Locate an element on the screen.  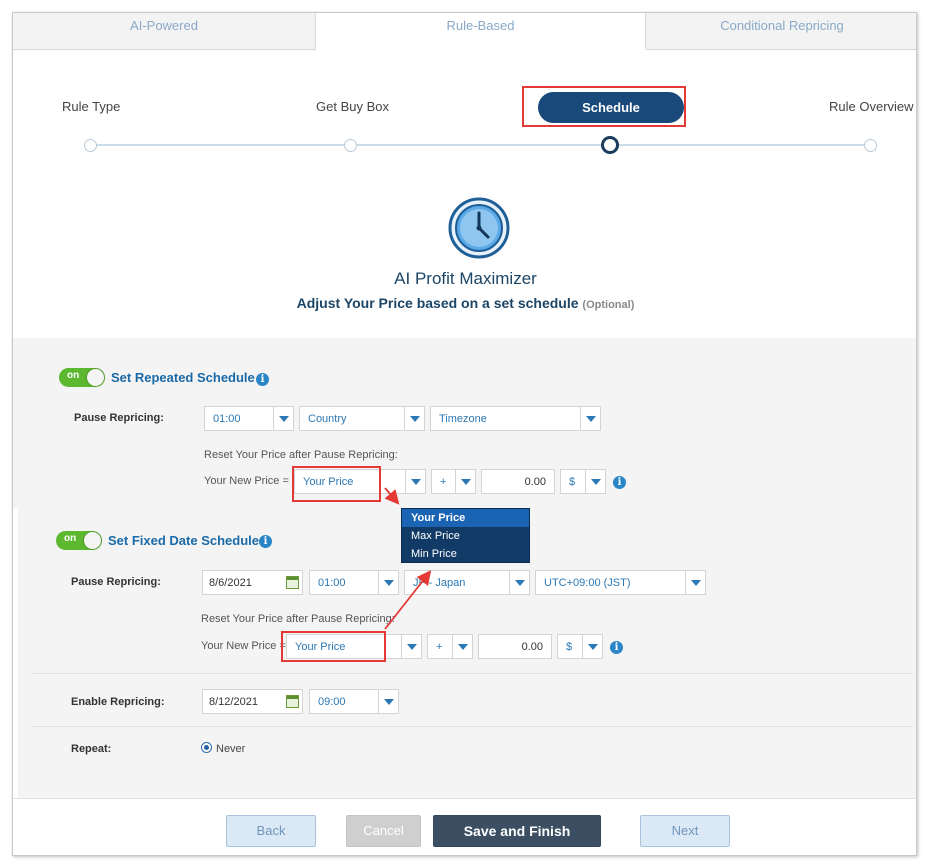
arrow-to-dropdown is located at coordinates (392, 496).